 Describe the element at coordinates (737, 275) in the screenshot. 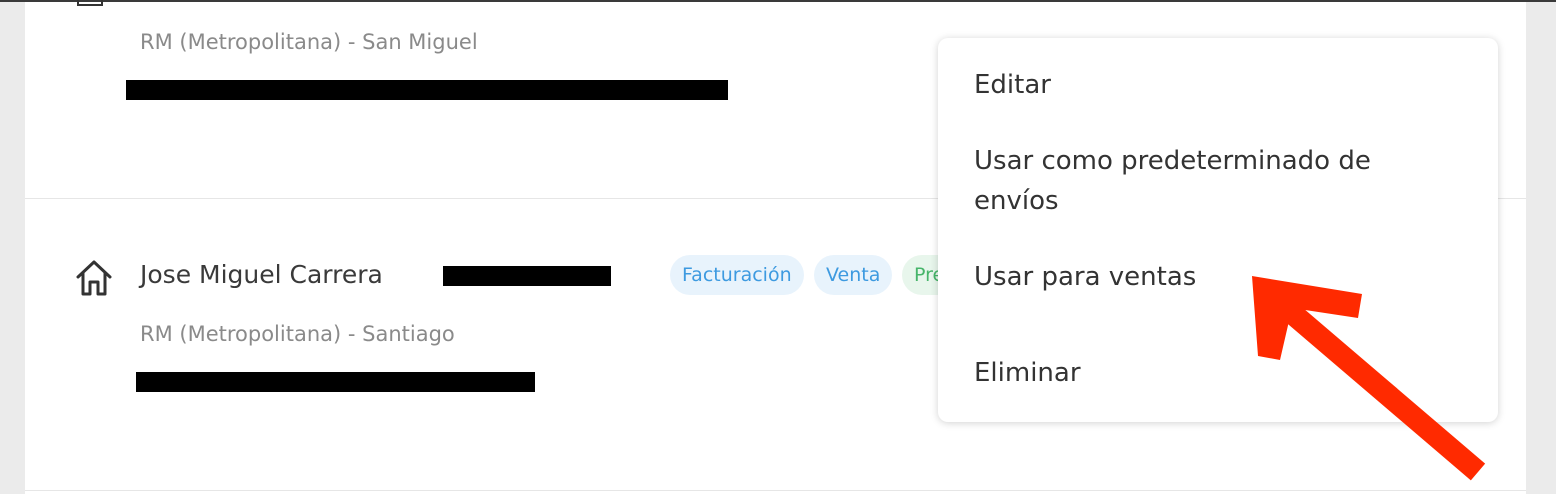

I see `tag-facturacion: Facturación` at that location.